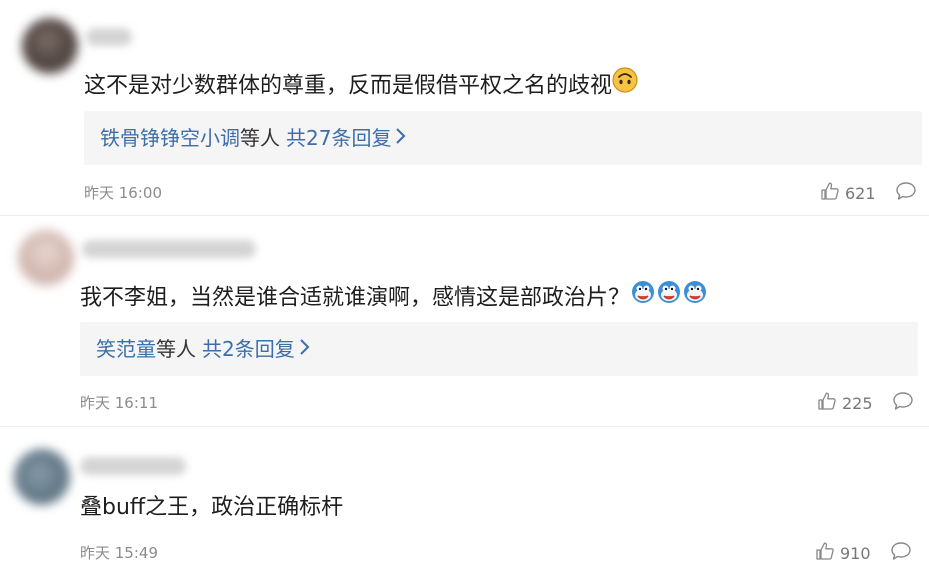 This screenshot has width=929, height=585. Describe the element at coordinates (860, 193) in the screenshot. I see `like-count: 621` at that location.